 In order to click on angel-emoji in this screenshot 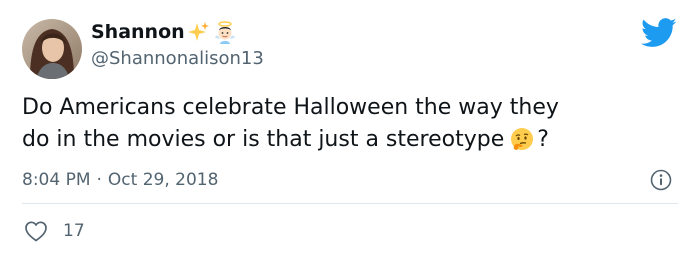, I will do `click(225, 32)`.